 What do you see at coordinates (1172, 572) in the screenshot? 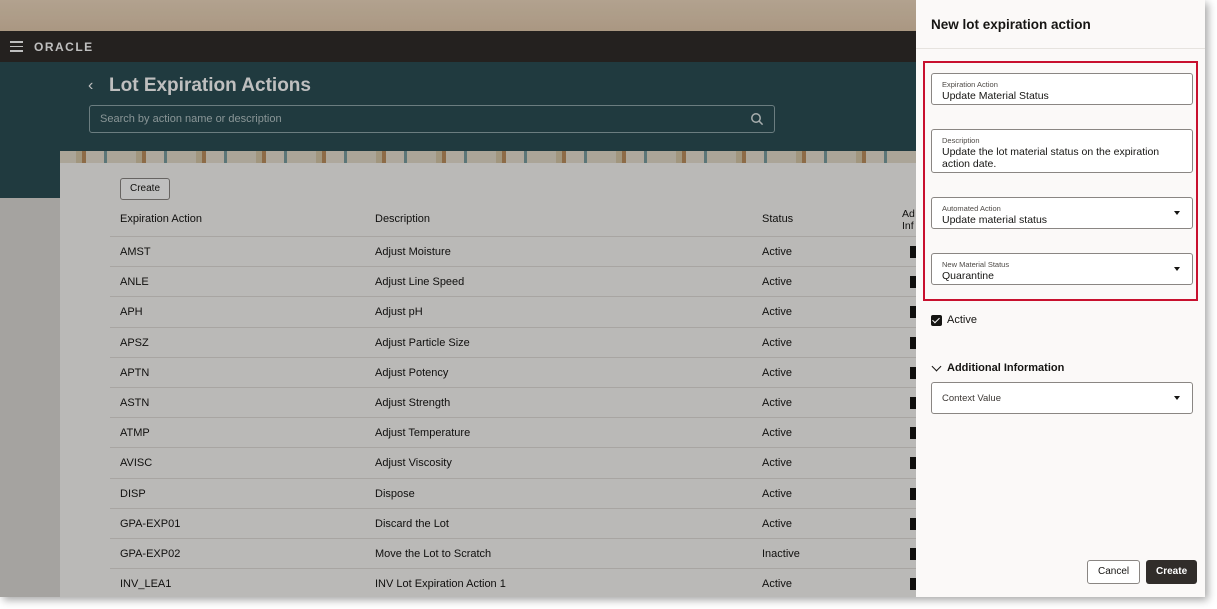
I see `create-submit-button: Create` at bounding box center [1172, 572].